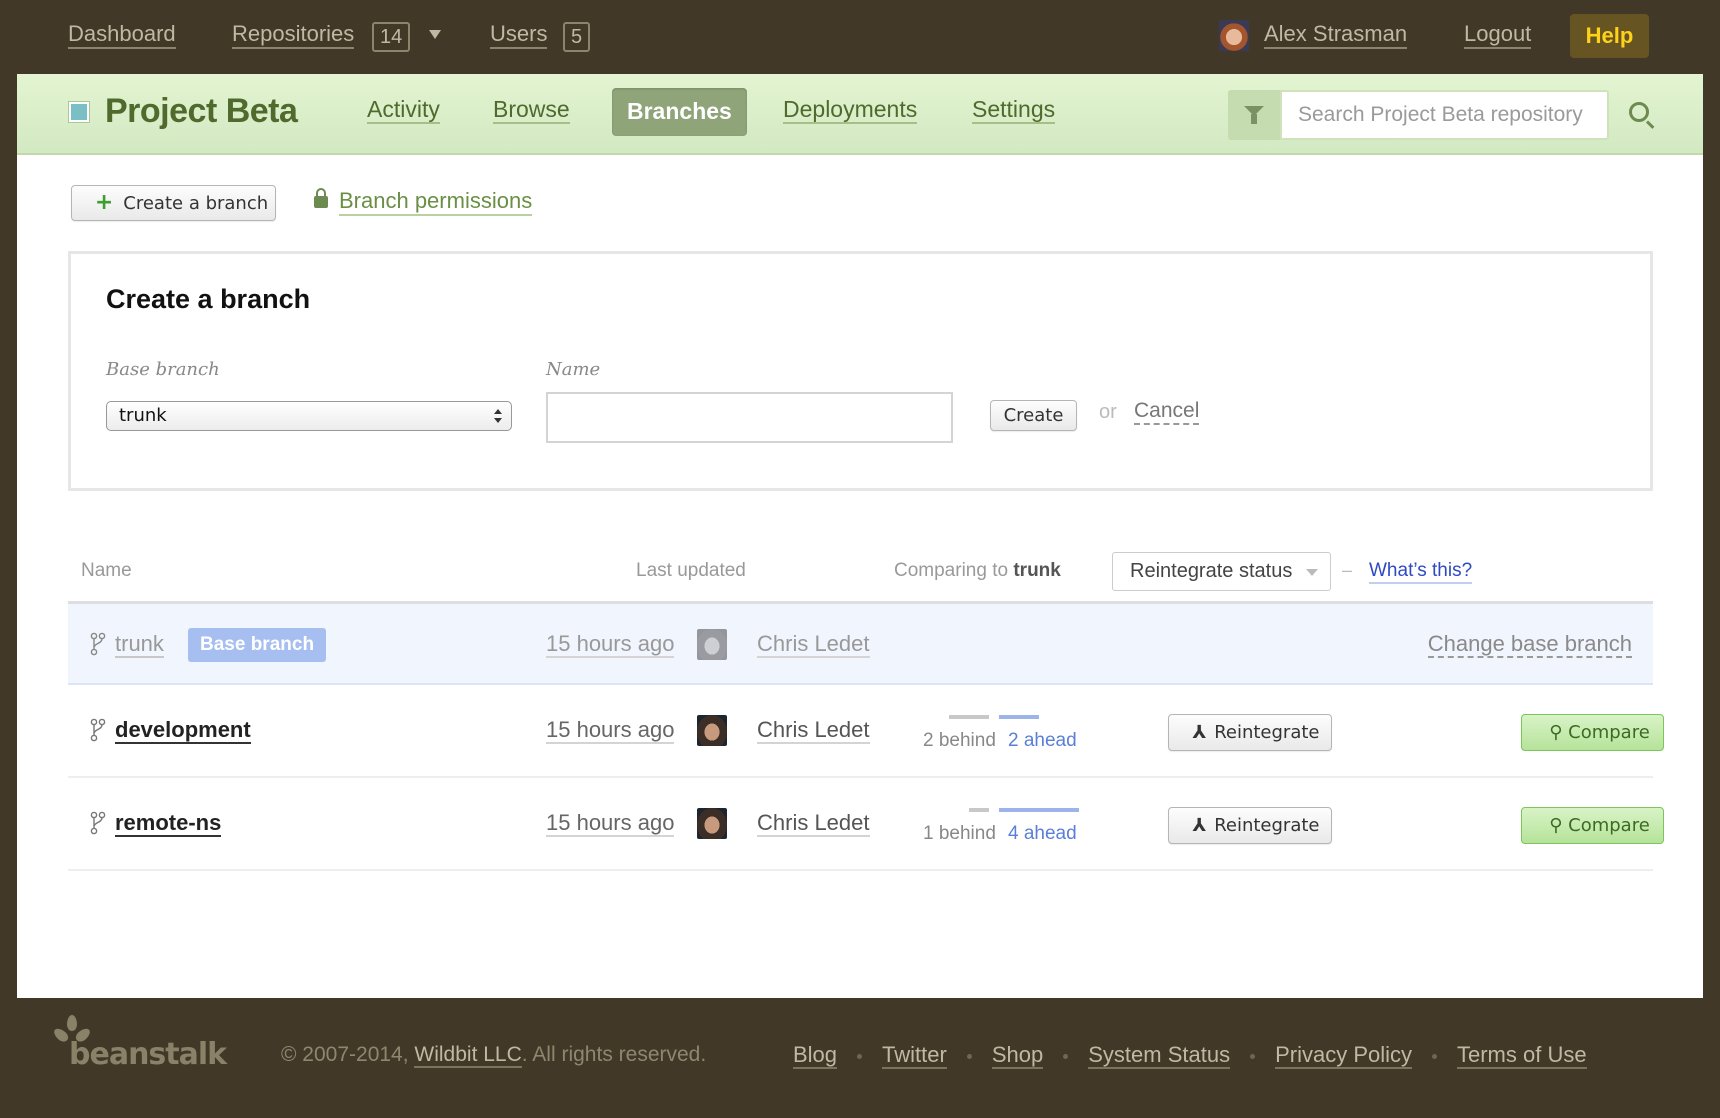  I want to click on copyright-prefix: © 2007-2014,, so click(348, 1054).